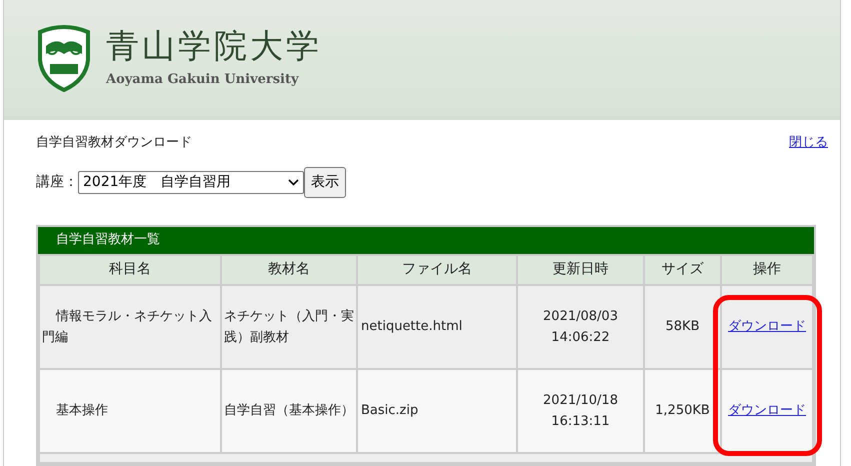 The width and height of the screenshot is (851, 466). I want to click on column-header: 操作, so click(767, 269).